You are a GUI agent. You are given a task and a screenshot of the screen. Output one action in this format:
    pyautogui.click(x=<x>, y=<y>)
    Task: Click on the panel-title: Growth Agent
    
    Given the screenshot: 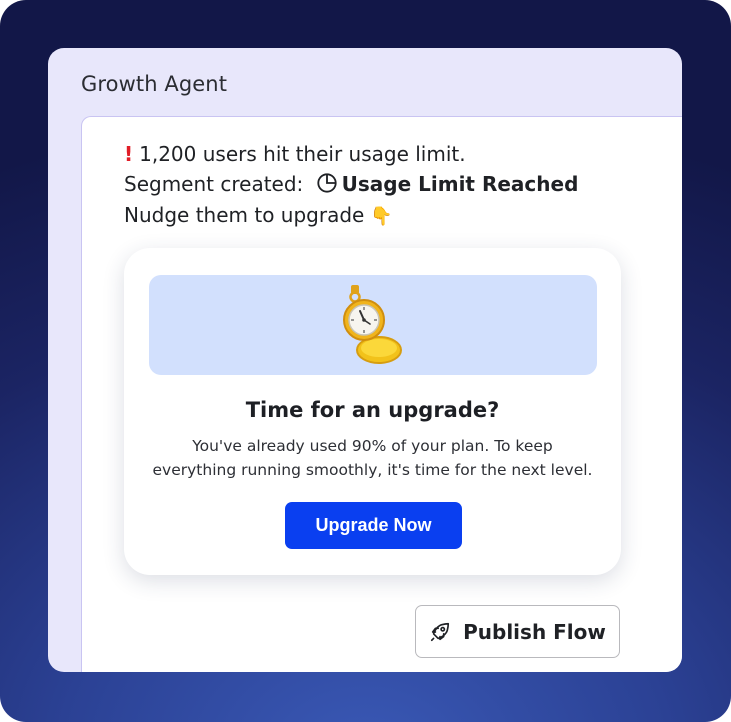 What is the action you would take?
    pyautogui.click(x=154, y=84)
    